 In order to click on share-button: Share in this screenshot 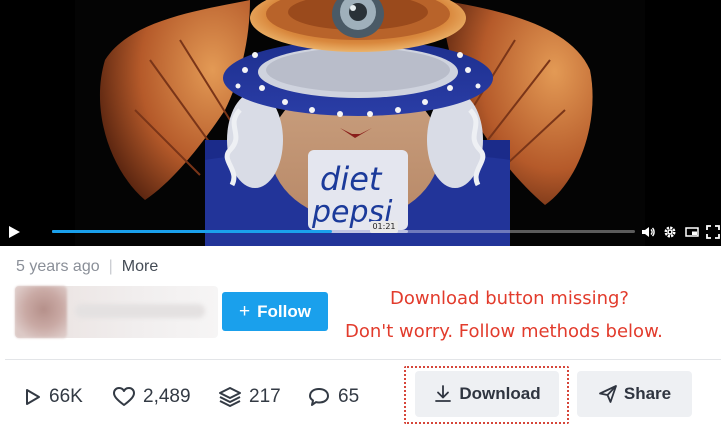, I will do `click(634, 394)`.